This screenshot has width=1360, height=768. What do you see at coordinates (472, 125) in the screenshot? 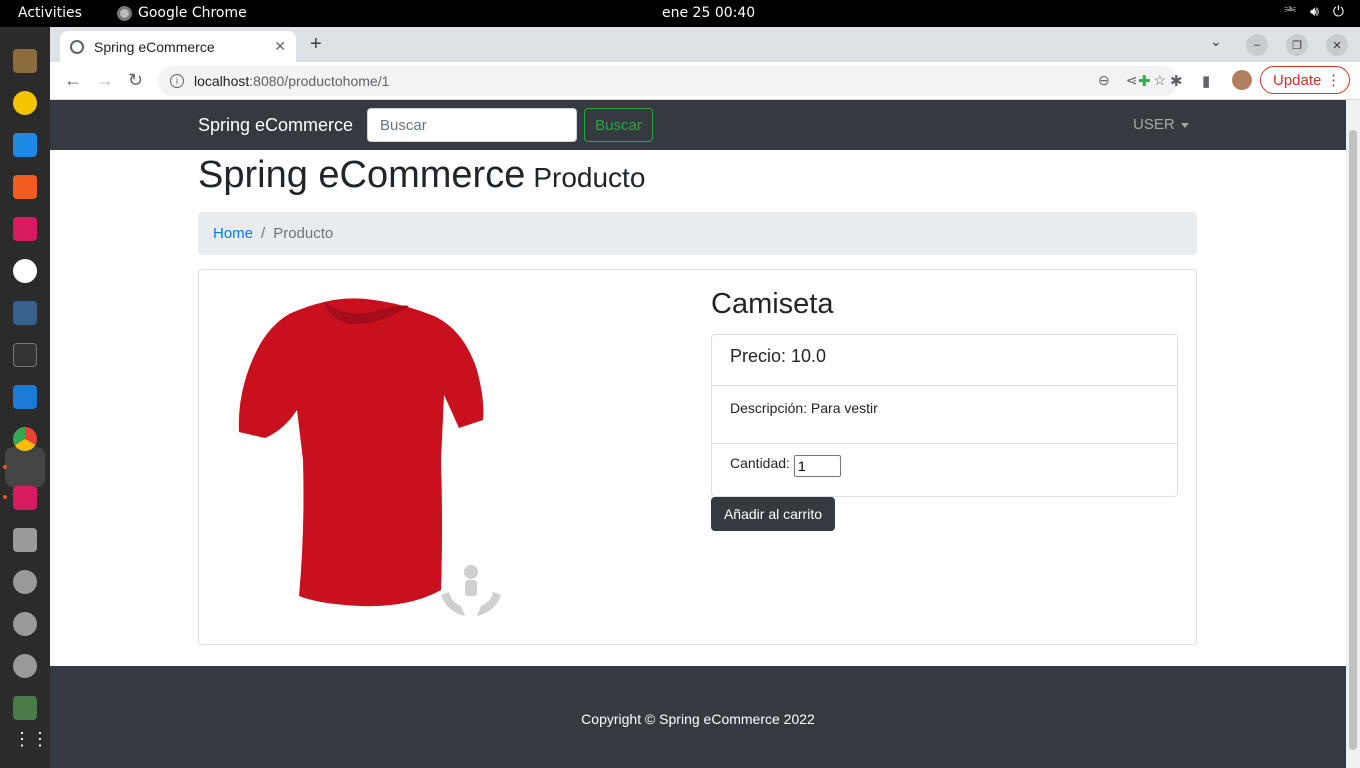
I see `search-input` at bounding box center [472, 125].